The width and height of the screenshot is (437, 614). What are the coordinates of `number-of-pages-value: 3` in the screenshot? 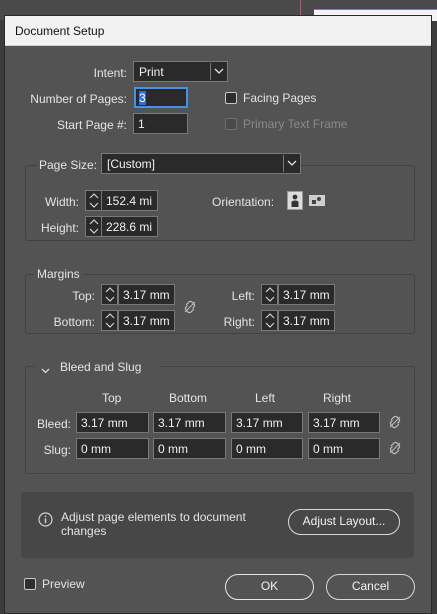 It's located at (142, 98).